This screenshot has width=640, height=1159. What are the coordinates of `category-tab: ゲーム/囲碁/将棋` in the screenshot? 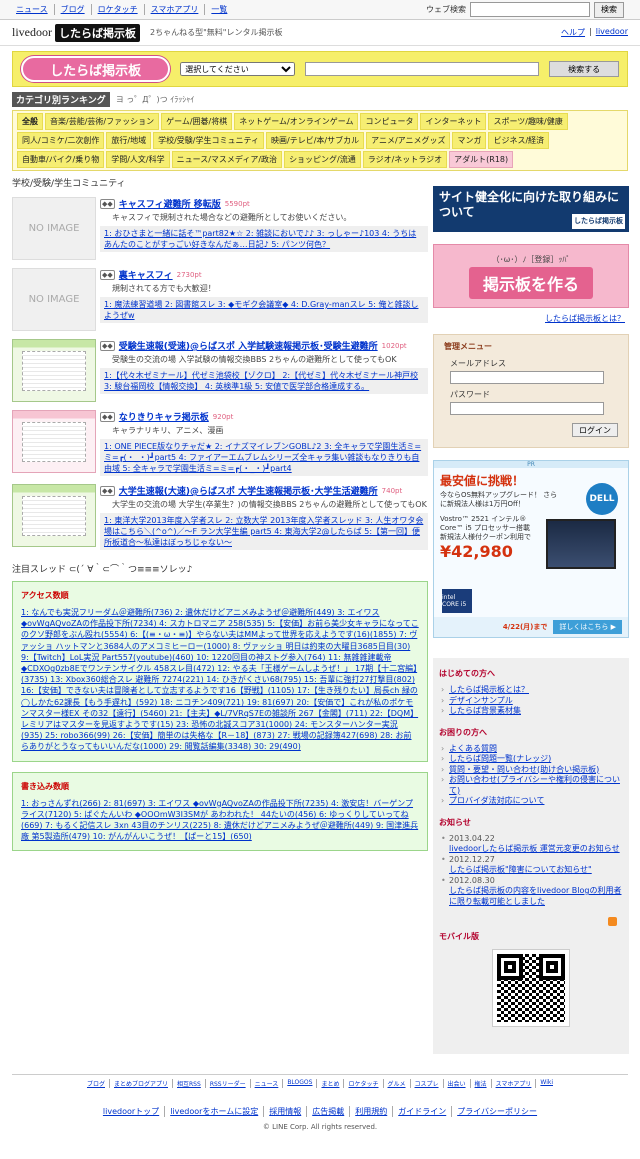 It's located at (197, 121).